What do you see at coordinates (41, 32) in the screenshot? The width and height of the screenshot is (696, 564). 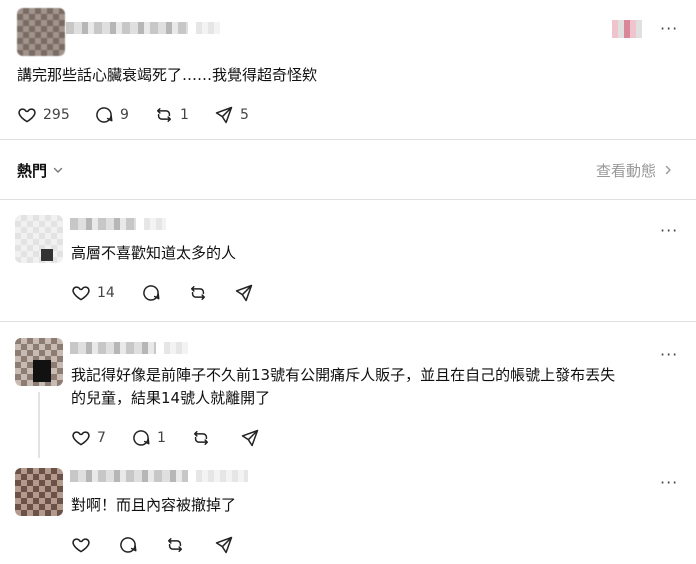 I see `author-avatar` at bounding box center [41, 32].